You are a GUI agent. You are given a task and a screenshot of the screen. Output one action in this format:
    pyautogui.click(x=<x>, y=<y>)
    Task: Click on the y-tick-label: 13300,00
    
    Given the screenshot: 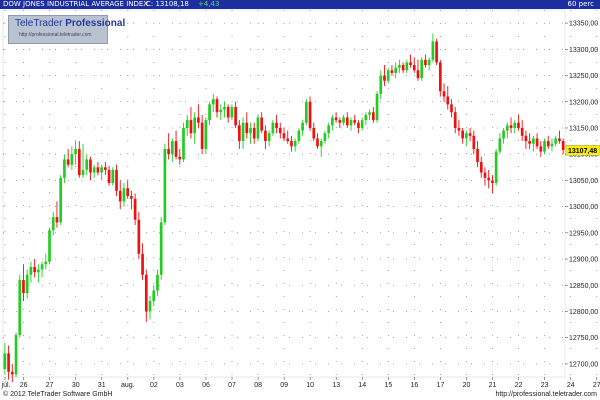 What is the action you would take?
    pyautogui.click(x=583, y=50)
    